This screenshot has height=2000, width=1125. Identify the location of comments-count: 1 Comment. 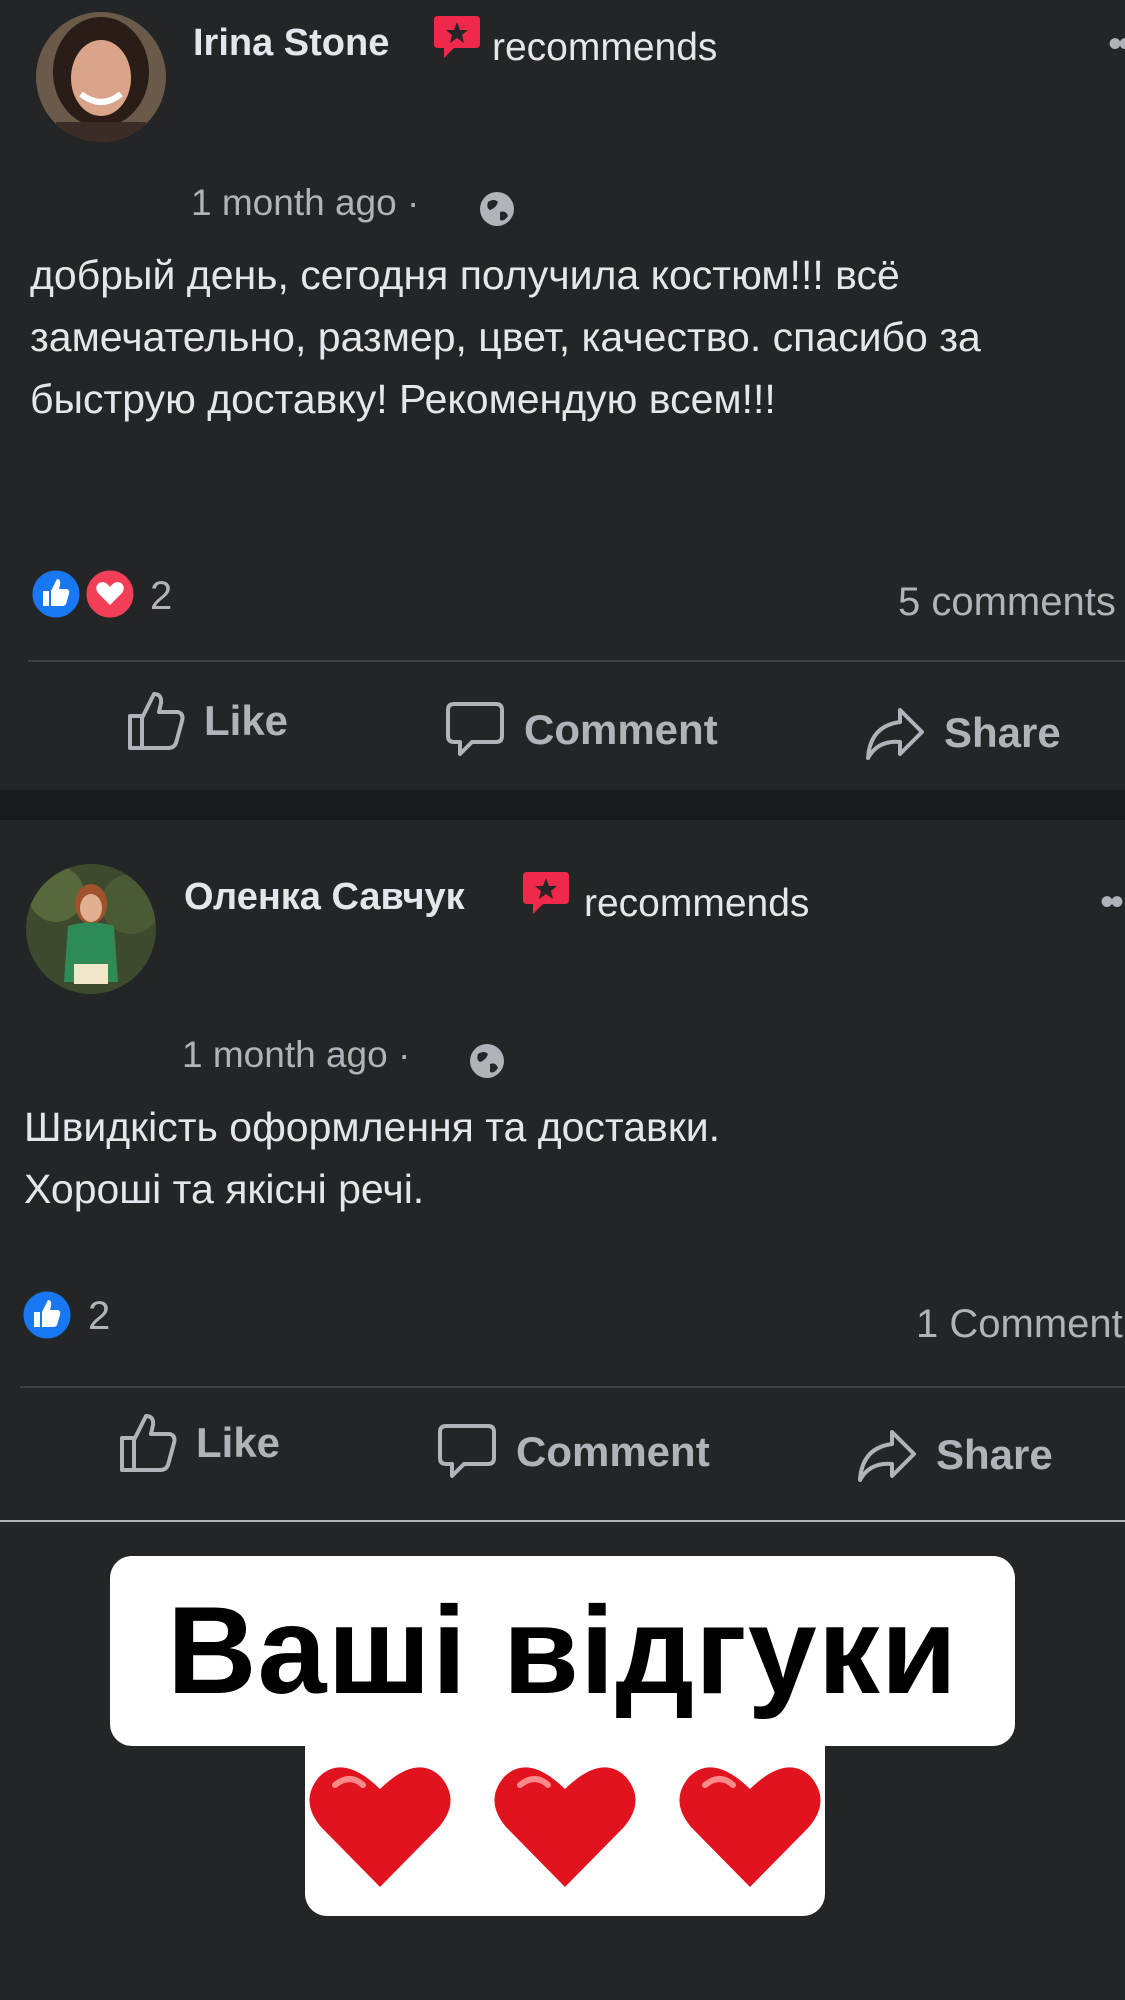
(1019, 1324).